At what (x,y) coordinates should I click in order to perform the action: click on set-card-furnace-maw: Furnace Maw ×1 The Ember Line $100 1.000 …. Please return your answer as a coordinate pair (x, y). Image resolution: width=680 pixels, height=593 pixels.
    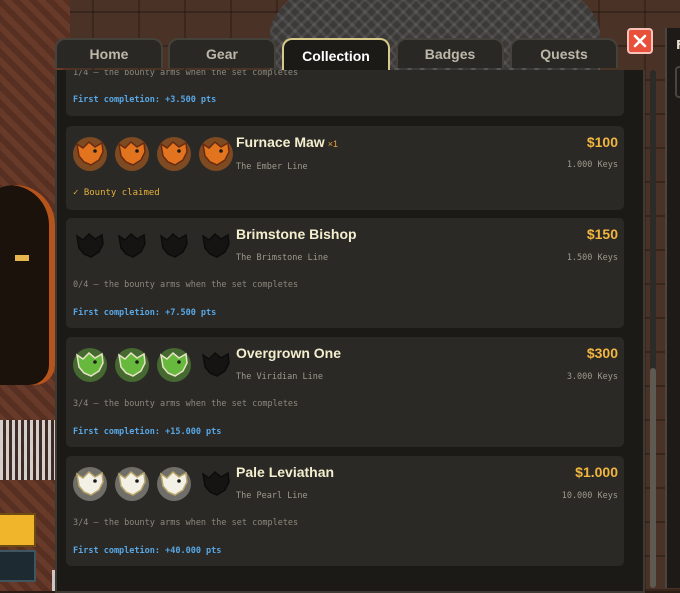
    Looking at the image, I should click on (345, 168).